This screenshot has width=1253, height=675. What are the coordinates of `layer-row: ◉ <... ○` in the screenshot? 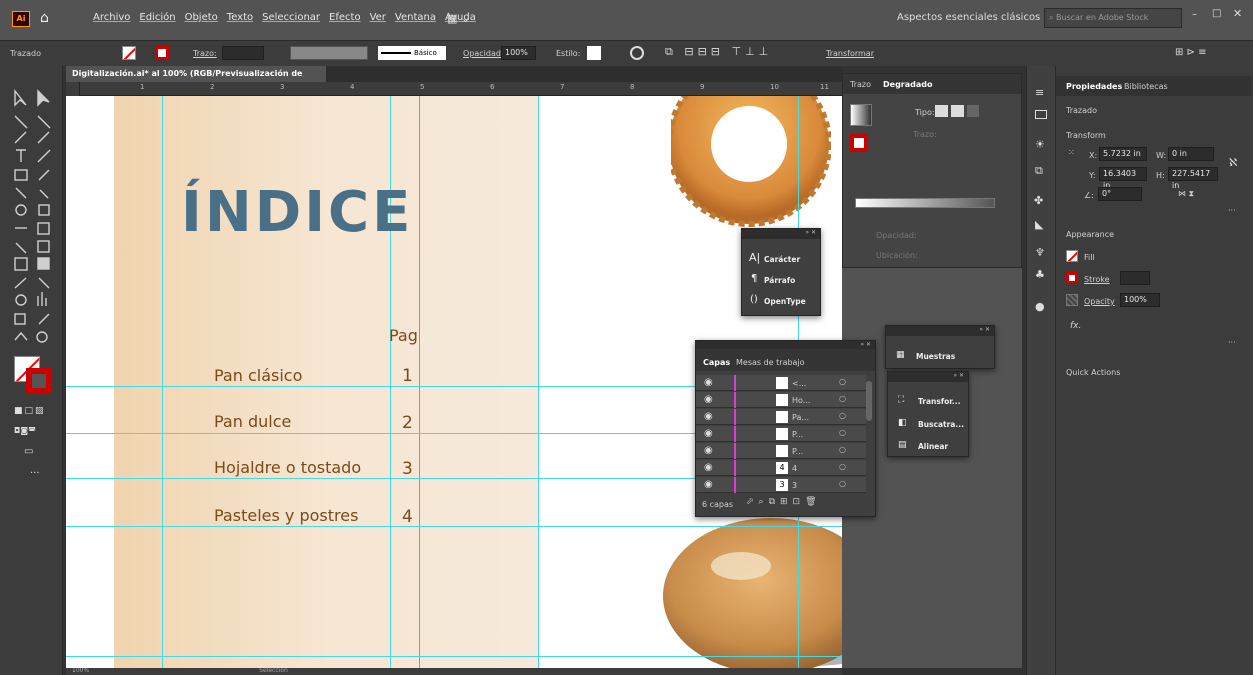 It's located at (781, 383).